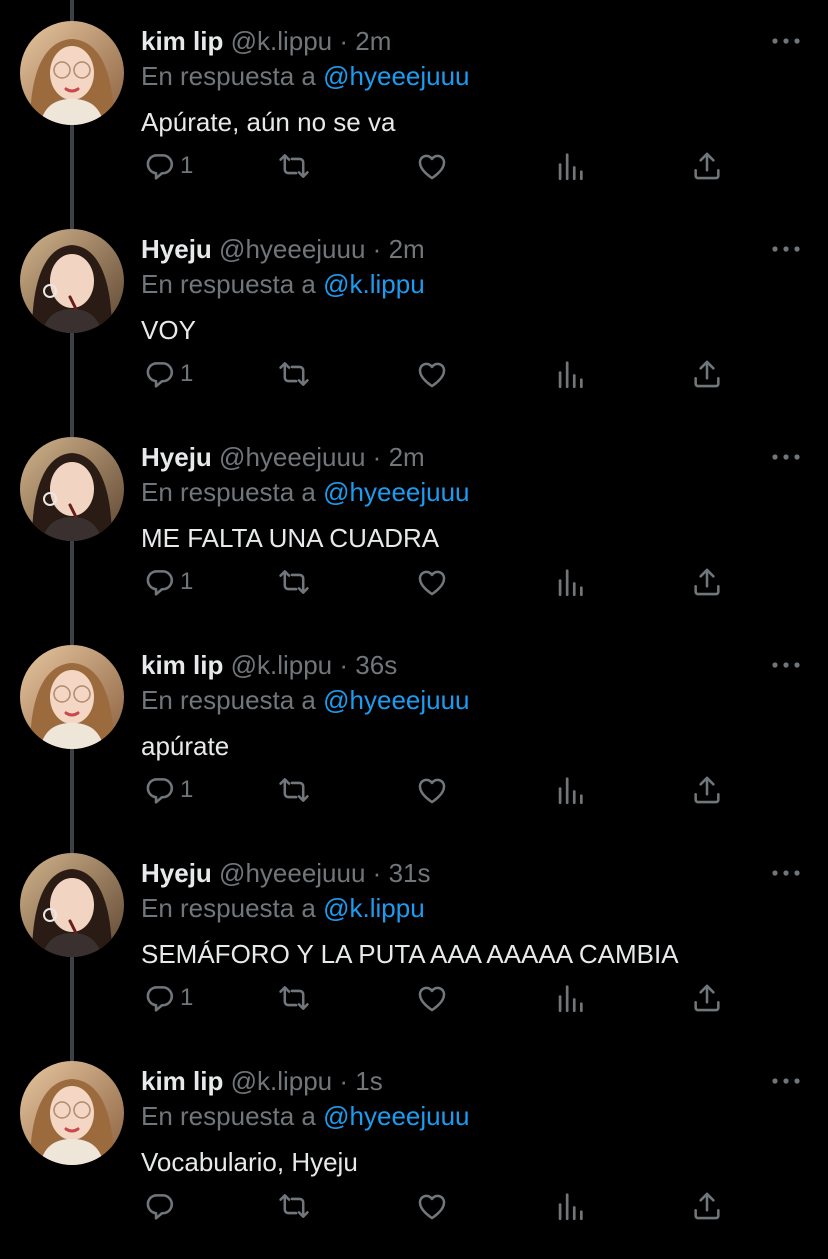 Image resolution: width=828 pixels, height=1259 pixels. What do you see at coordinates (161, 1206) in the screenshot?
I see `reply-button` at bounding box center [161, 1206].